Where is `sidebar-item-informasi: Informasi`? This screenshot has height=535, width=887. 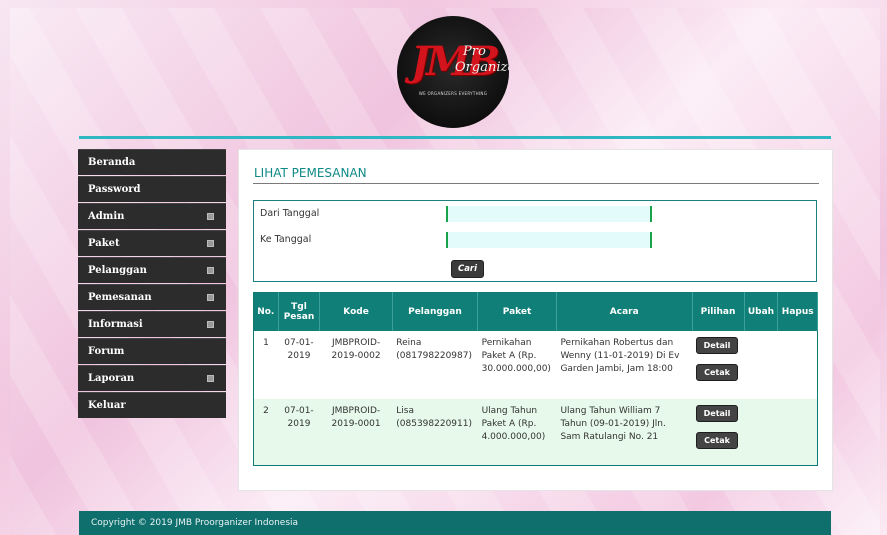 sidebar-item-informasi: Informasi is located at coordinates (152, 324).